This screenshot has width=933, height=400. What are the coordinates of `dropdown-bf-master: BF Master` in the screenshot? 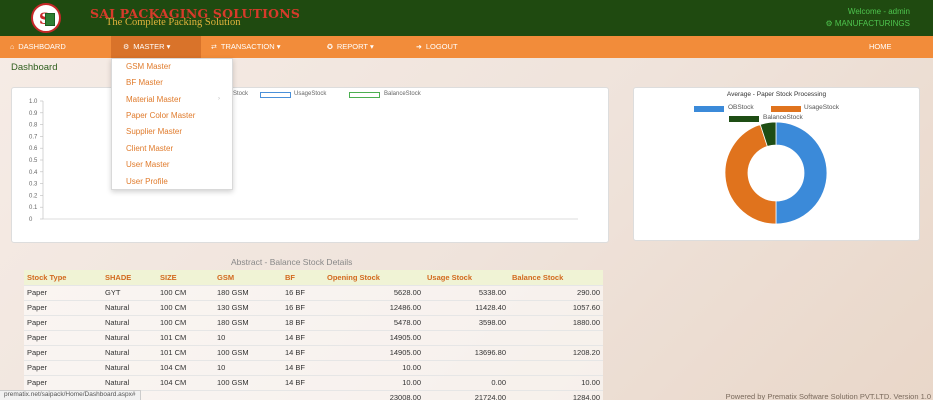 It's located at (144, 82).